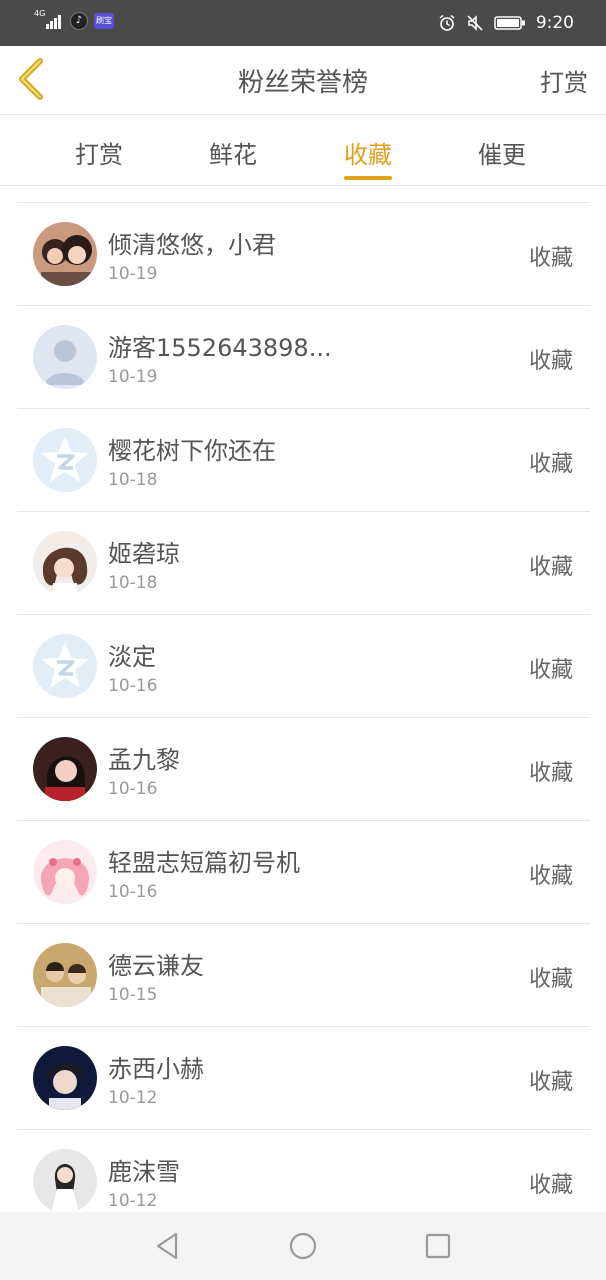 The width and height of the screenshot is (606, 1280). I want to click on nav-home-button, so click(303, 1246).